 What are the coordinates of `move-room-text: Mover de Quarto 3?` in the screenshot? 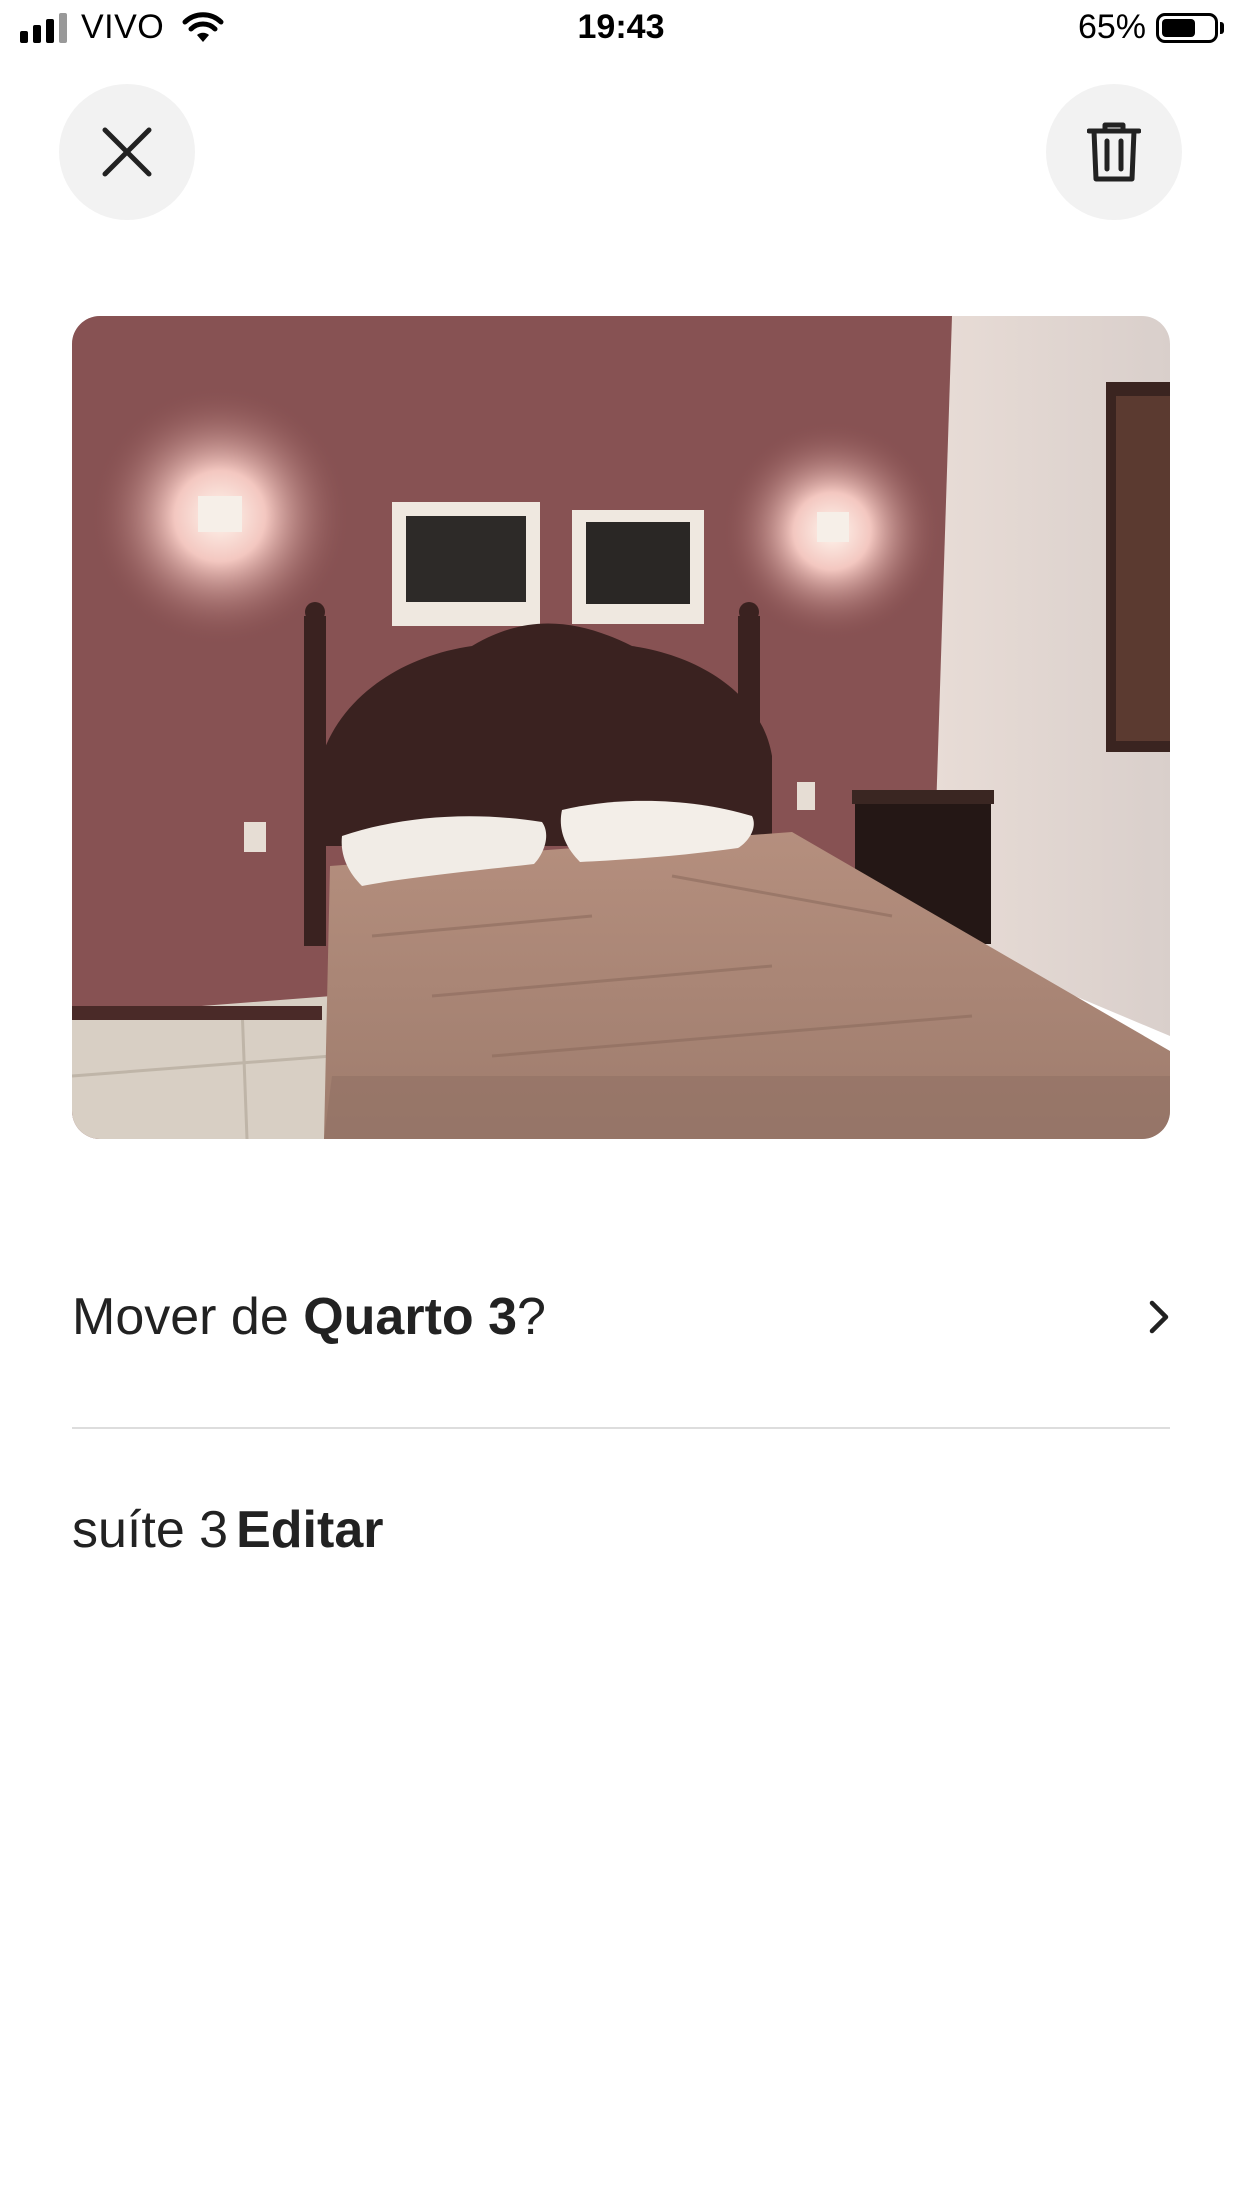 It's located at (309, 1317).